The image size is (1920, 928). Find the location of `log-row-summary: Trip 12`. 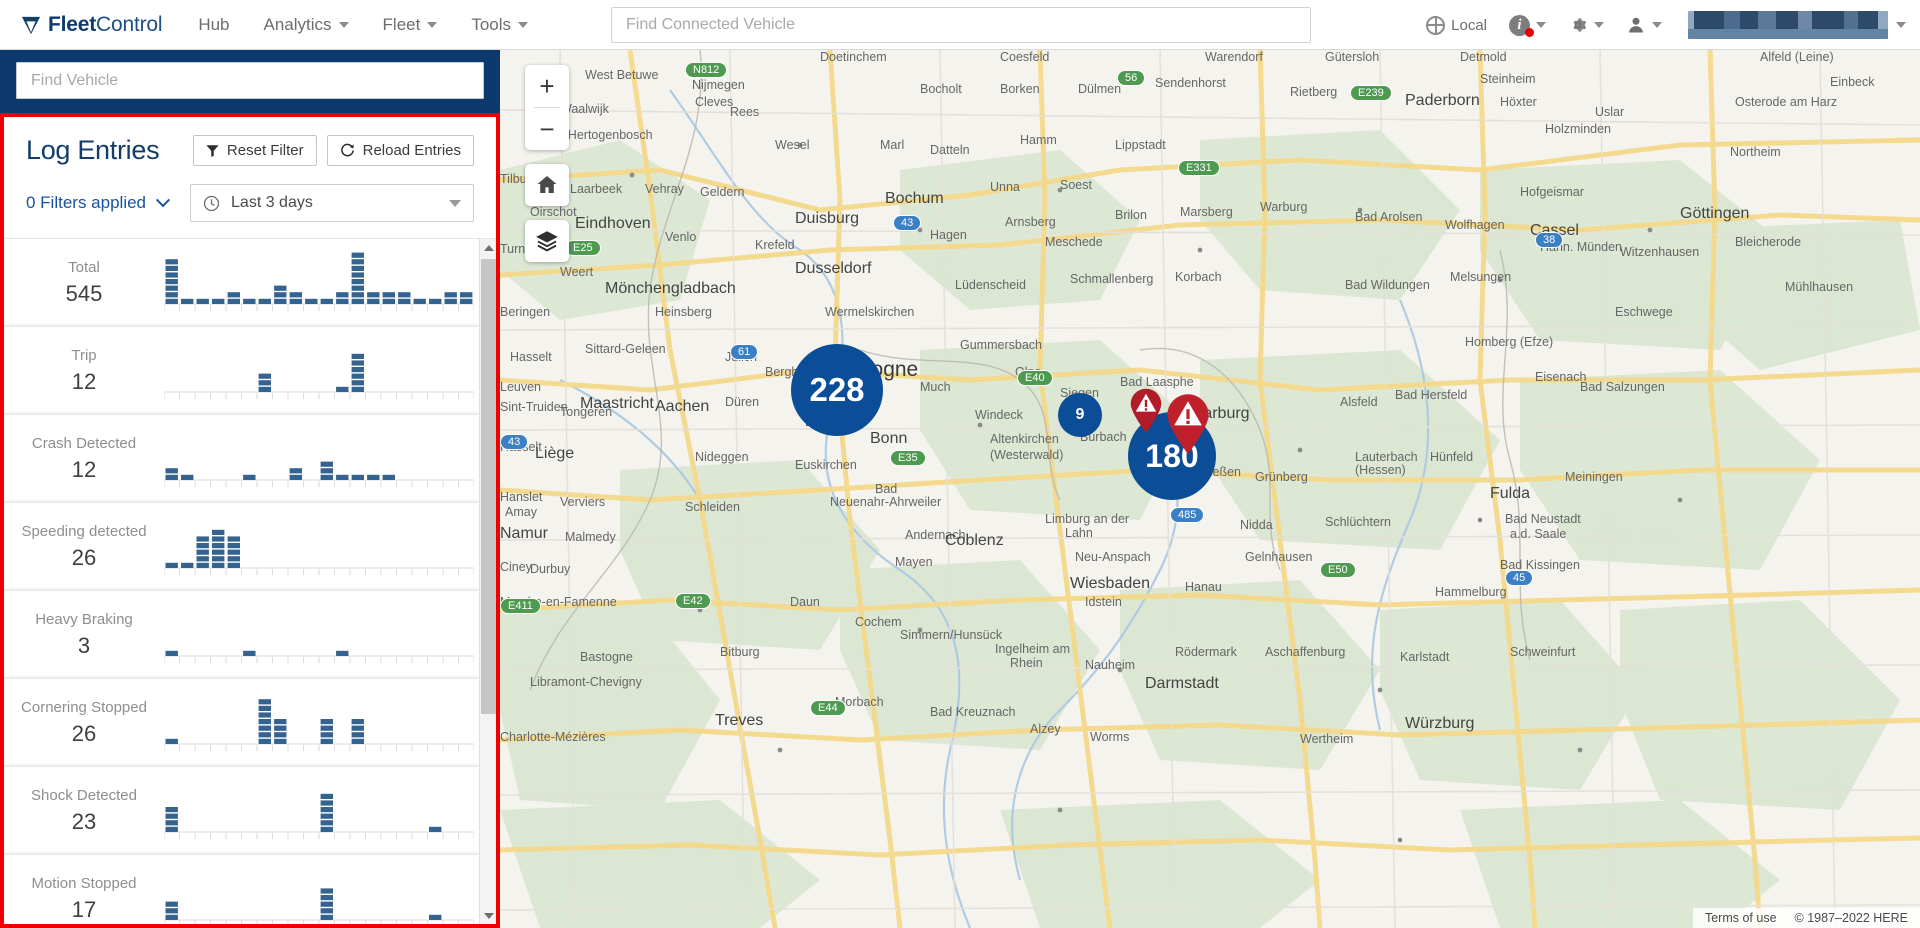

log-row-summary: Trip 12 is located at coordinates (84, 371).